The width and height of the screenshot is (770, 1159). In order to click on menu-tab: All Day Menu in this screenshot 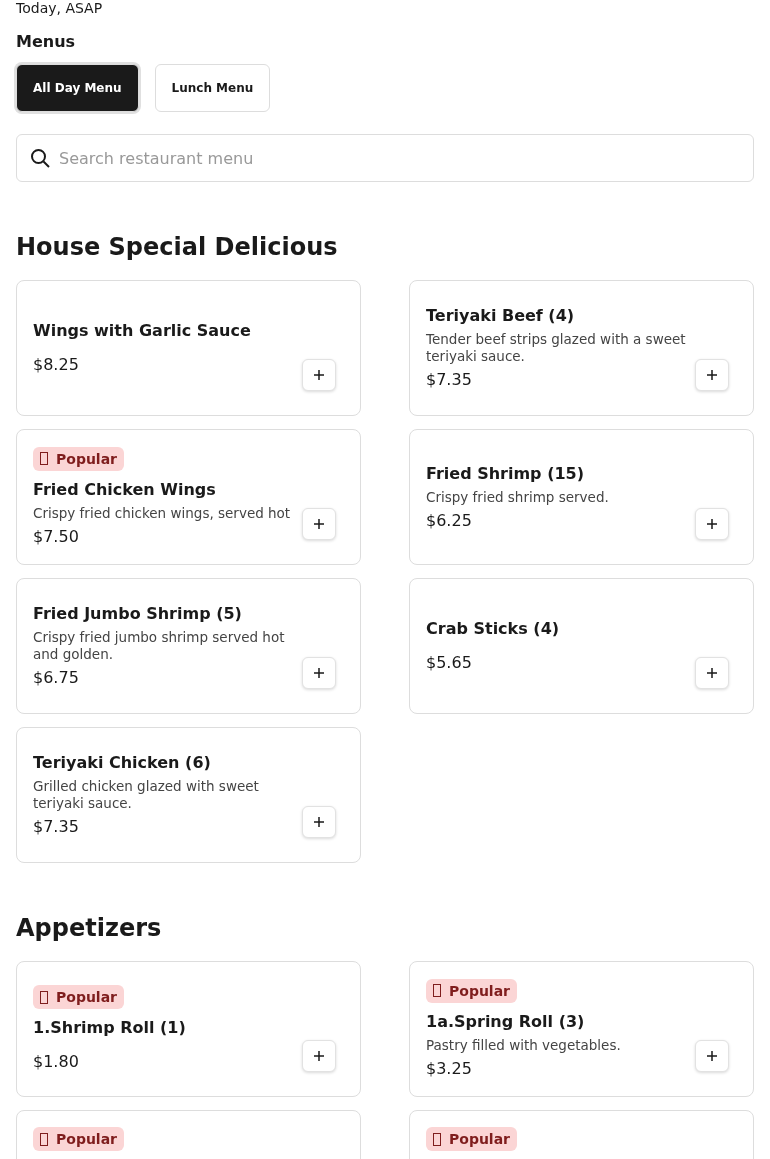, I will do `click(77, 88)`.